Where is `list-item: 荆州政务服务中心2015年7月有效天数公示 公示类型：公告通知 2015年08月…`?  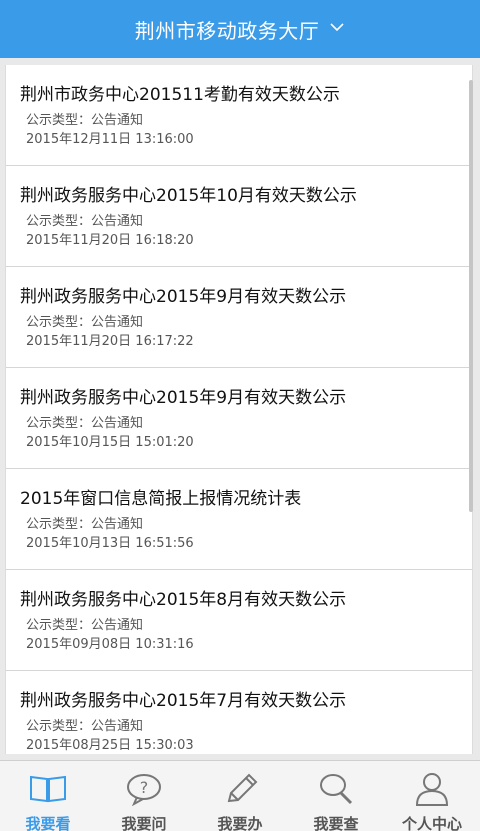 list-item: 荆州政务服务中心2015年7月有效天数公示 公示类型：公告通知 2015年08月… is located at coordinates (239, 712).